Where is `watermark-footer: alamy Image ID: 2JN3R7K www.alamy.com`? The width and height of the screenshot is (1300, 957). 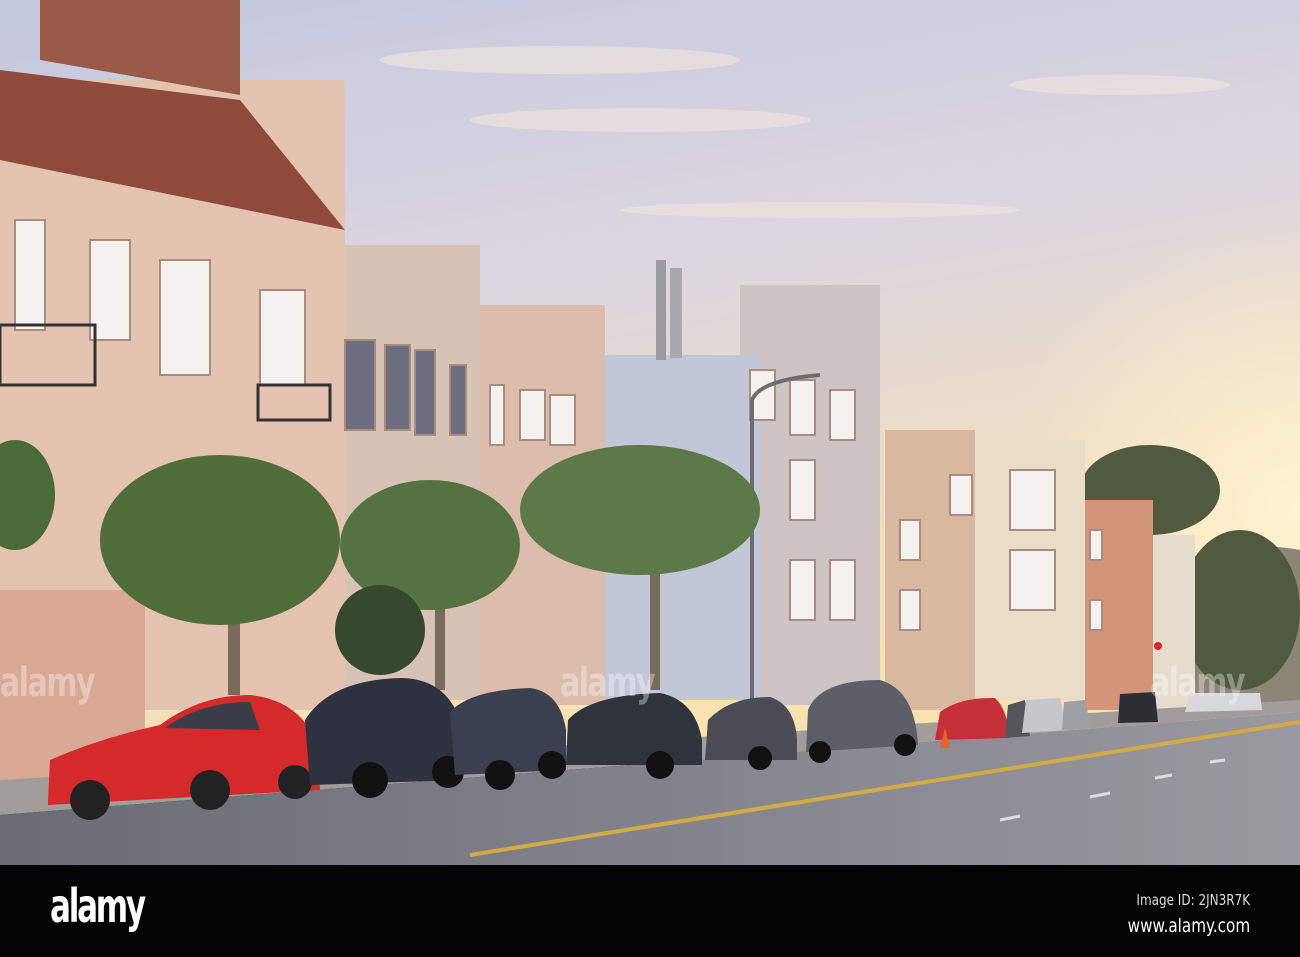
watermark-footer: alamy Image ID: 2JN3R7K www.alamy.com is located at coordinates (650, 911).